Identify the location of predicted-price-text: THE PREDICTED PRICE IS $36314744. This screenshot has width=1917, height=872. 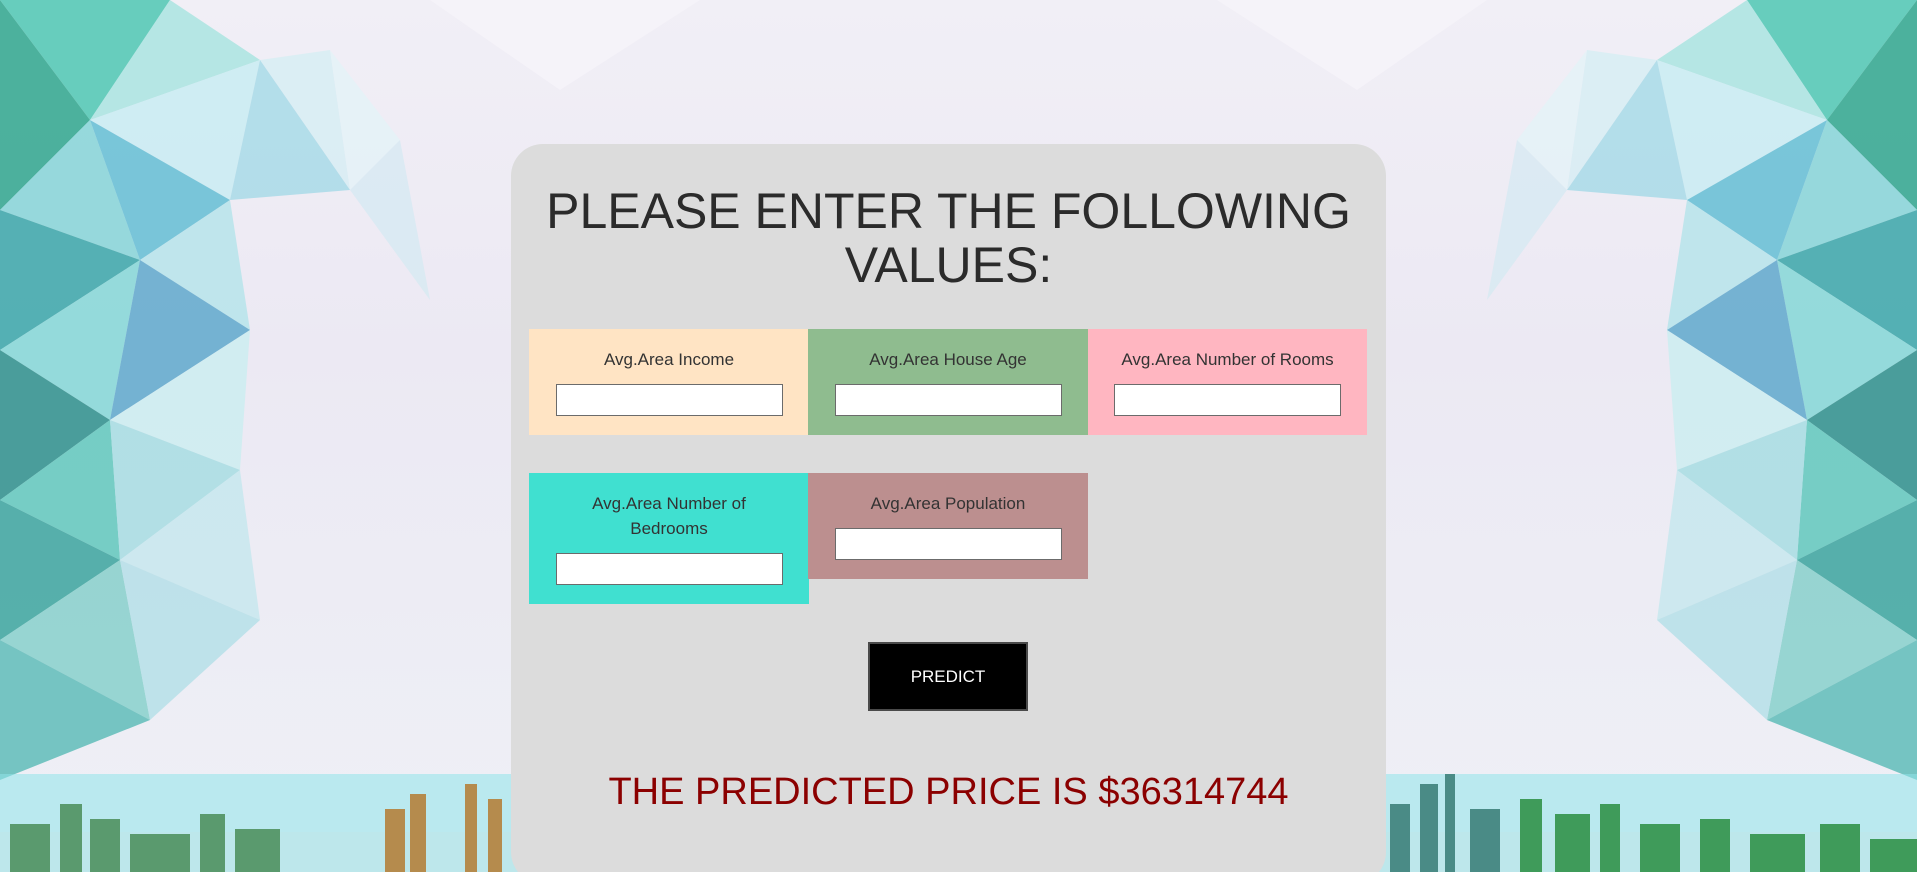
(948, 792).